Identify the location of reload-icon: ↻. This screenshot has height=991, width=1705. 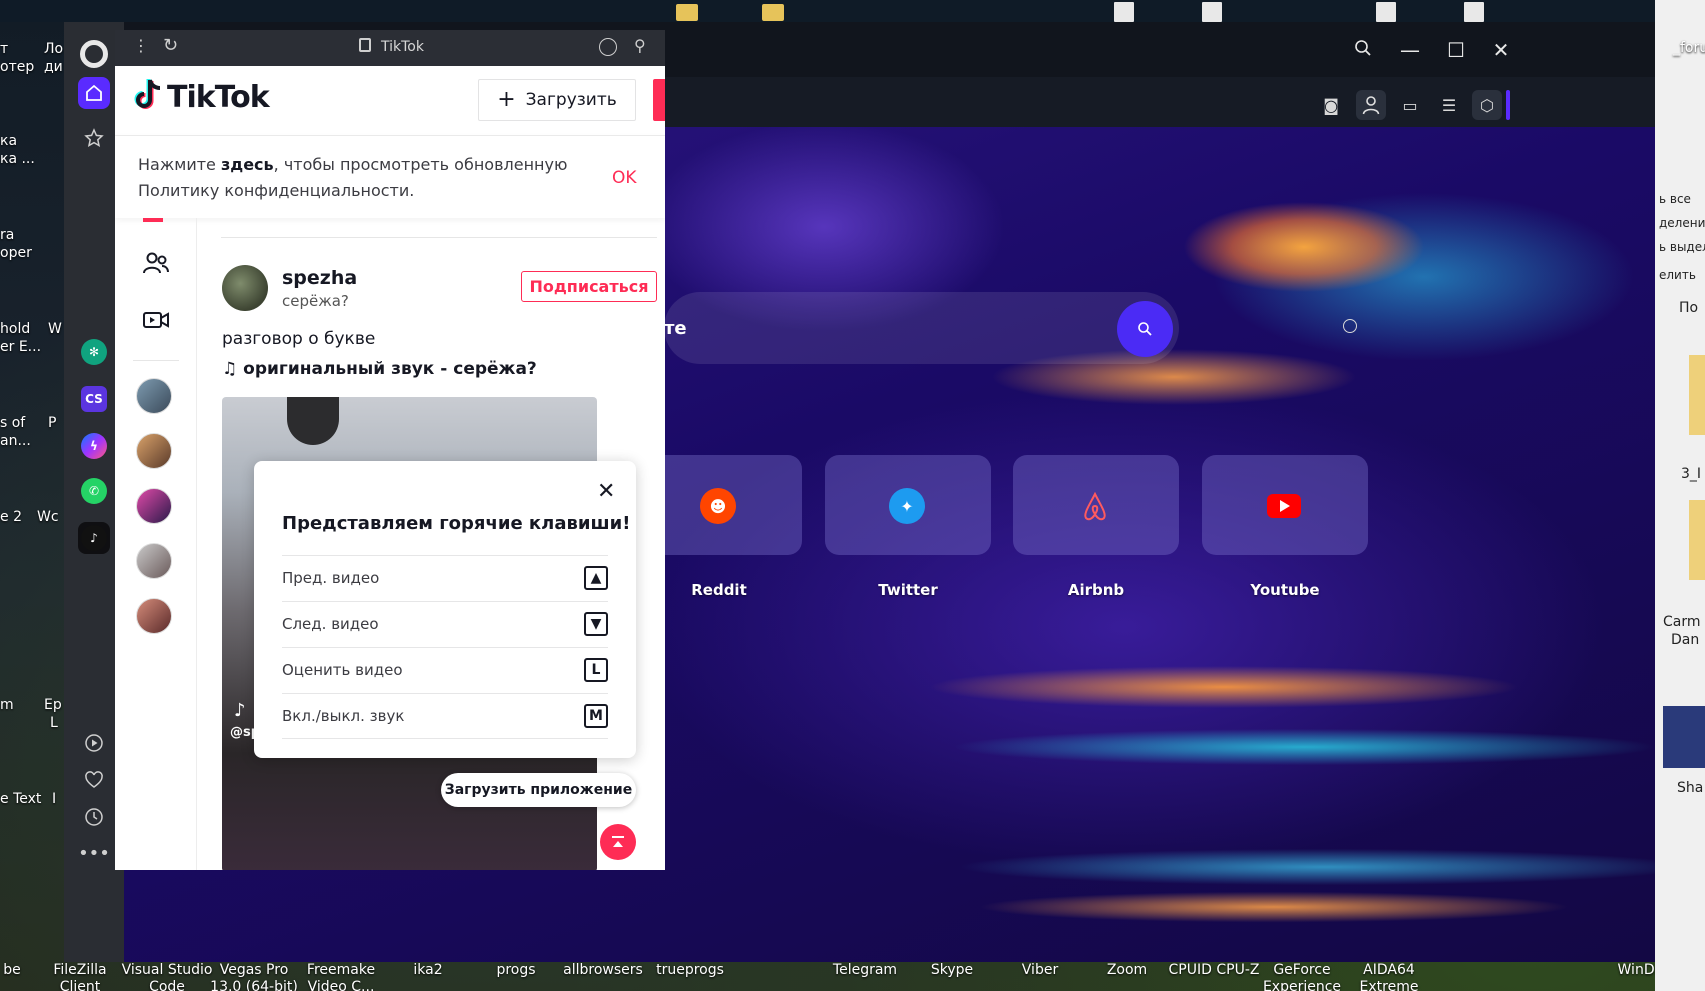
(170, 45).